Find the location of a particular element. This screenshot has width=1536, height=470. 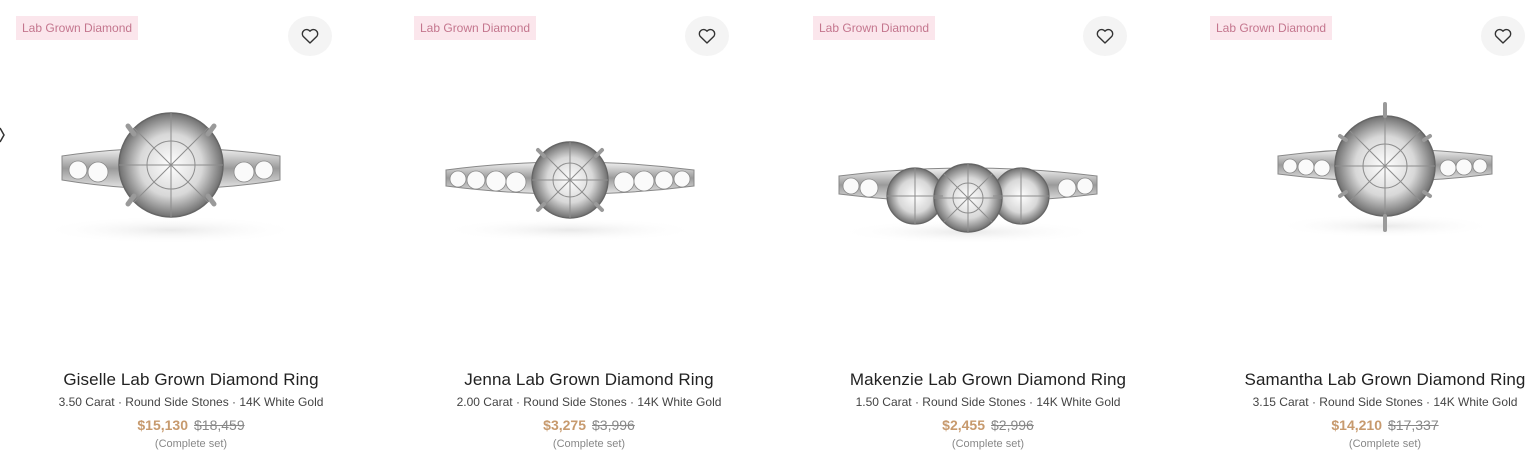

original-price: $3,996 is located at coordinates (613, 425).